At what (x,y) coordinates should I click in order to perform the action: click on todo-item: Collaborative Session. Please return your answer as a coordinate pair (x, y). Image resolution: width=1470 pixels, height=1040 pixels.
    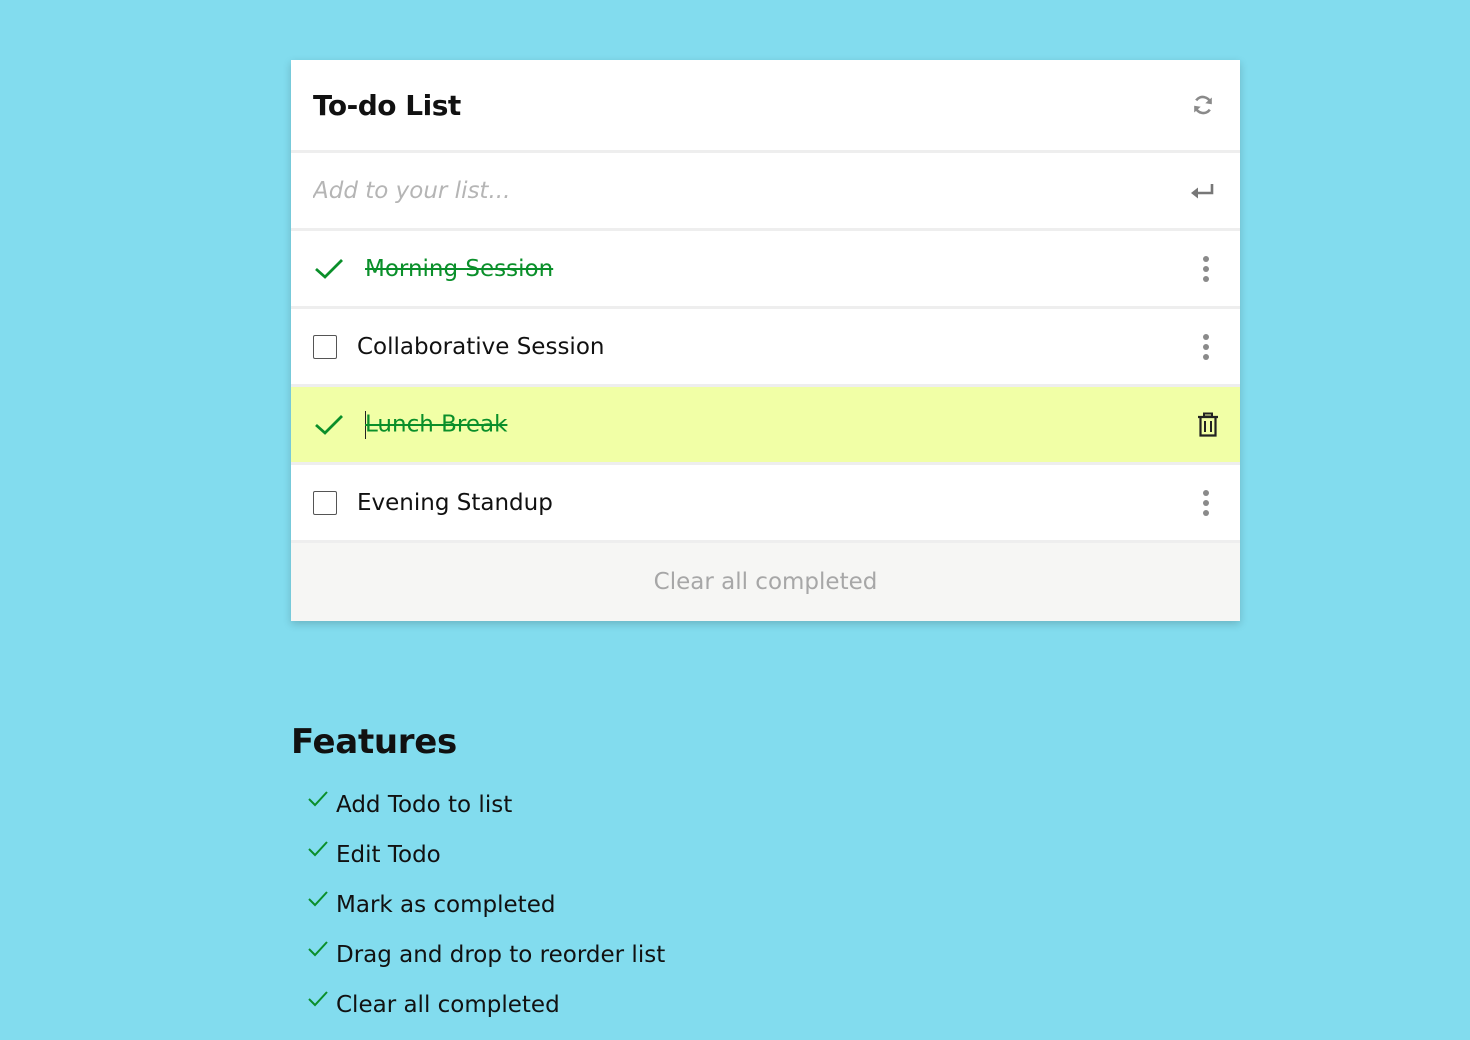
    Looking at the image, I should click on (765, 348).